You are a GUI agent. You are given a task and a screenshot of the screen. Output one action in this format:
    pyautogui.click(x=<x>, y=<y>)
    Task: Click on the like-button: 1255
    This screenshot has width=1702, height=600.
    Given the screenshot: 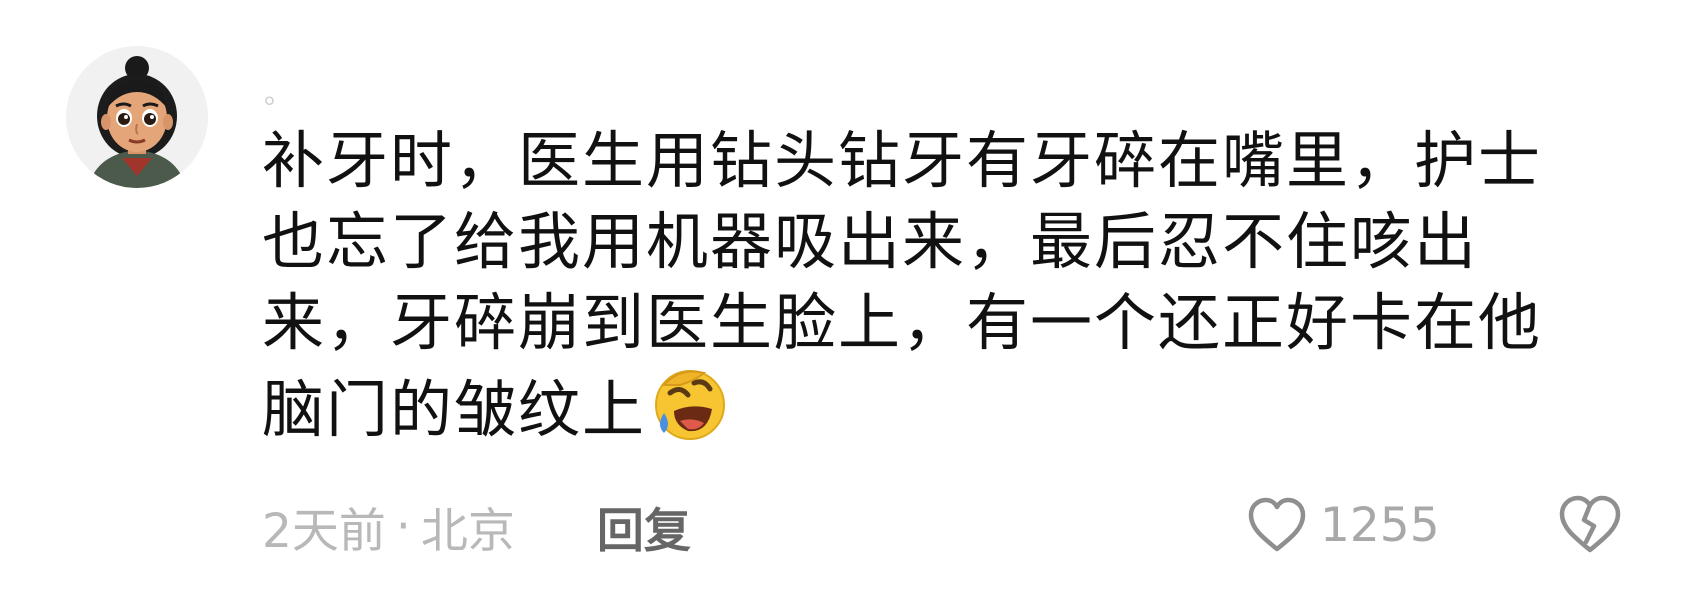 What is the action you would take?
    pyautogui.click(x=1343, y=525)
    